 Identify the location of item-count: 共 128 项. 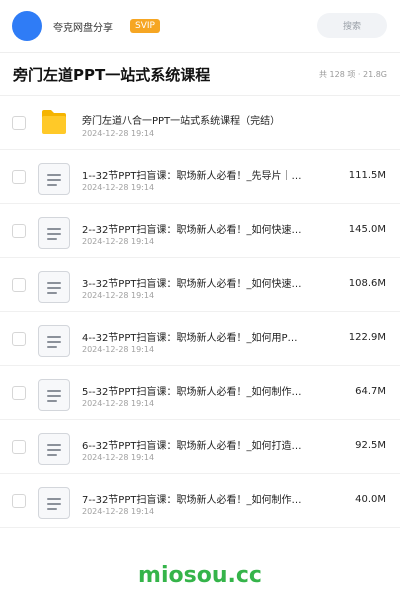
(337, 74).